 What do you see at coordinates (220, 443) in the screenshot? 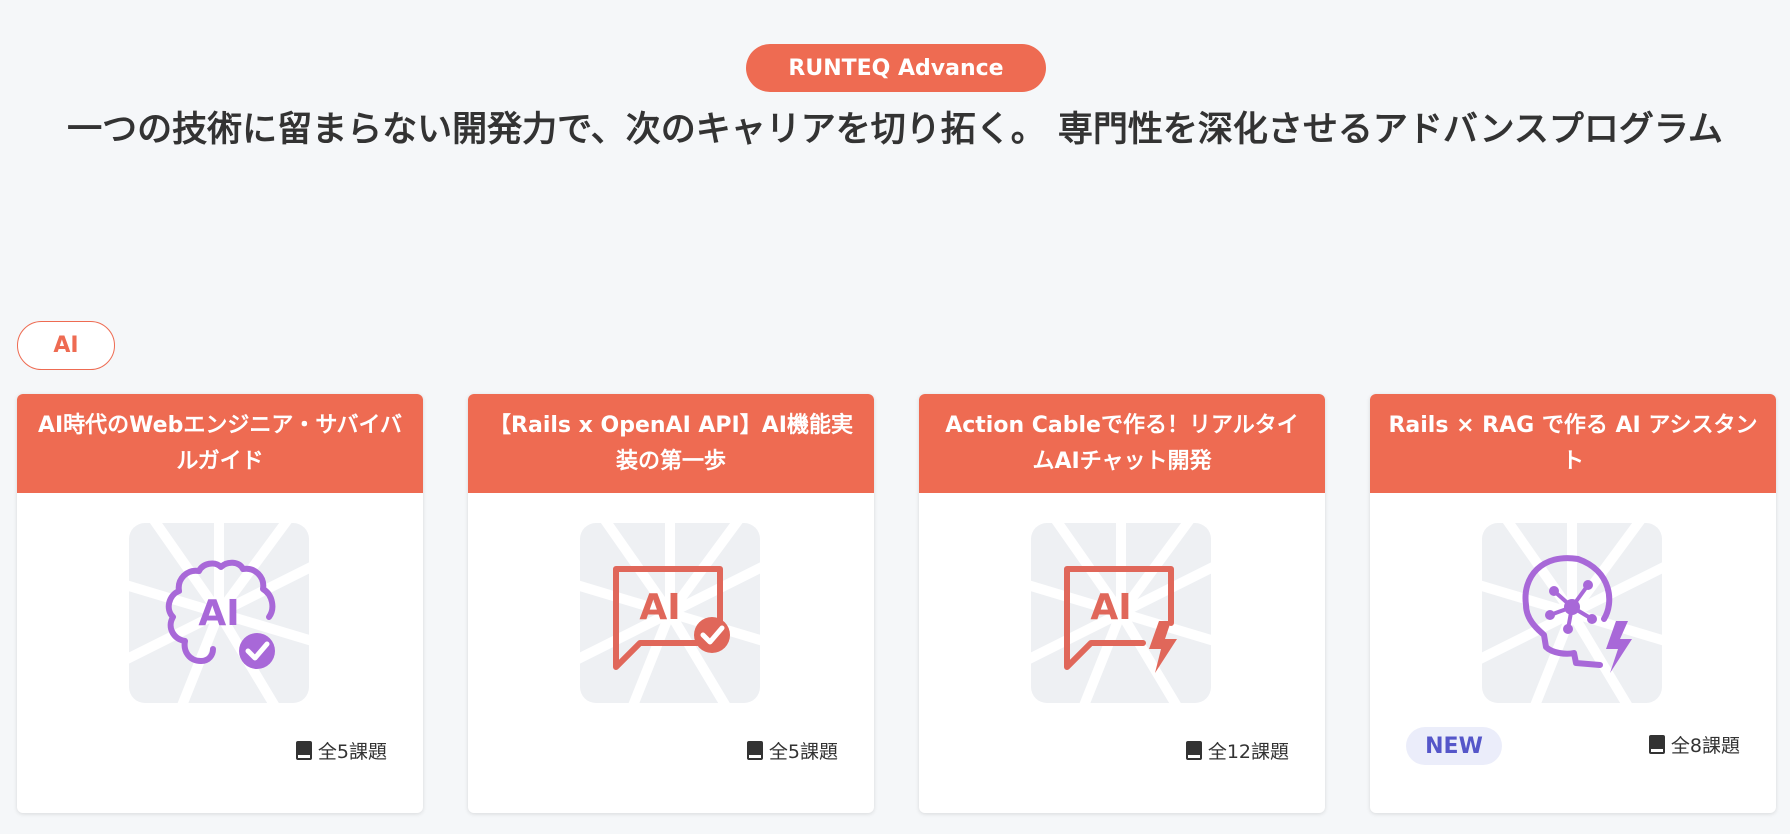
I see `course-title: AI時代のWebエンジニア・サバイバルガイド` at bounding box center [220, 443].